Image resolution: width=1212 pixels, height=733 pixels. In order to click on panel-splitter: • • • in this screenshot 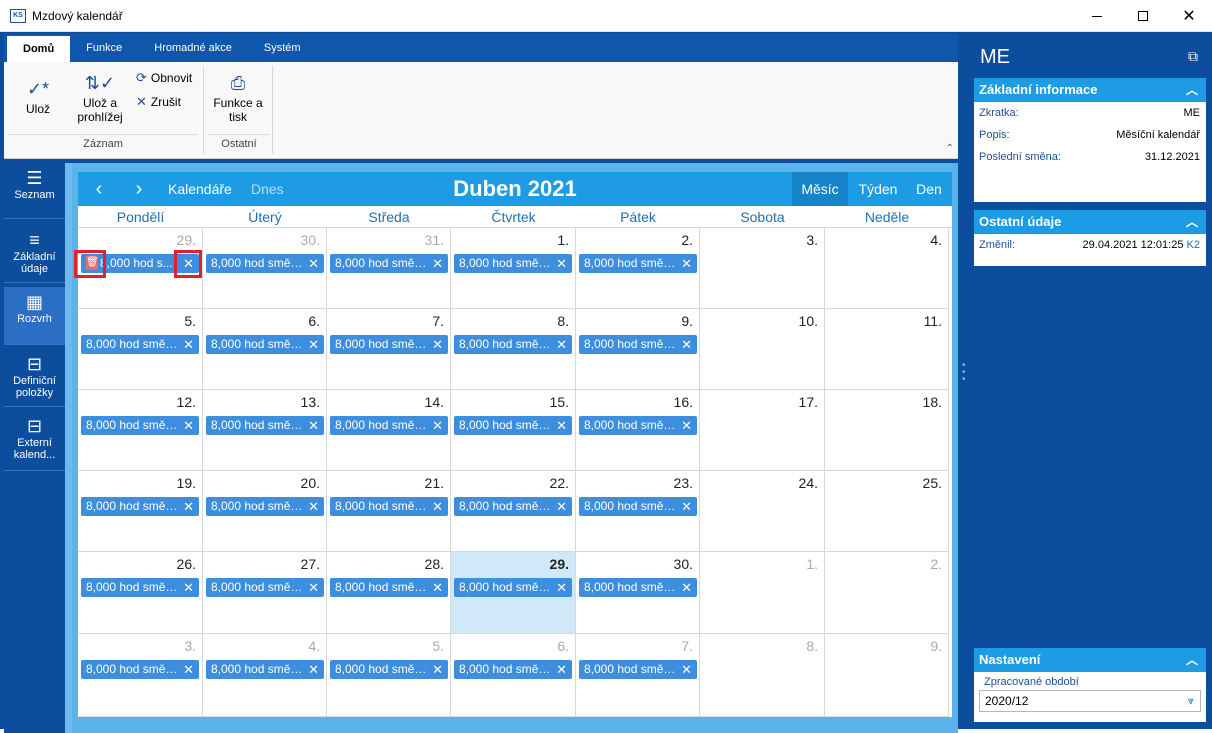, I will do `click(964, 380)`.